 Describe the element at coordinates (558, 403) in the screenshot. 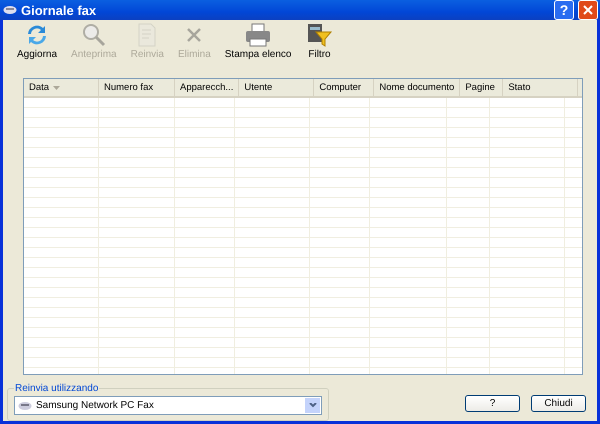

I see `dialog-button: Chiudi` at that location.